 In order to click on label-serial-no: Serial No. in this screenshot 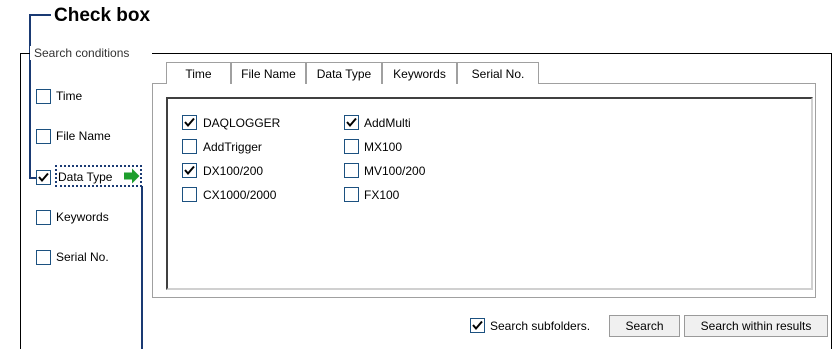, I will do `click(82, 257)`.